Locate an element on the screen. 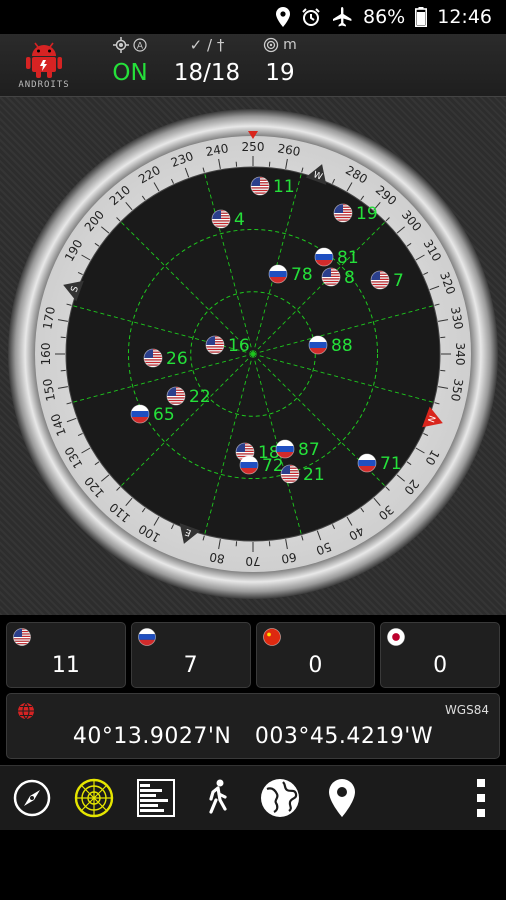 Image resolution: width=506 pixels, height=900 pixels. satellite-prn: 78 is located at coordinates (302, 275).